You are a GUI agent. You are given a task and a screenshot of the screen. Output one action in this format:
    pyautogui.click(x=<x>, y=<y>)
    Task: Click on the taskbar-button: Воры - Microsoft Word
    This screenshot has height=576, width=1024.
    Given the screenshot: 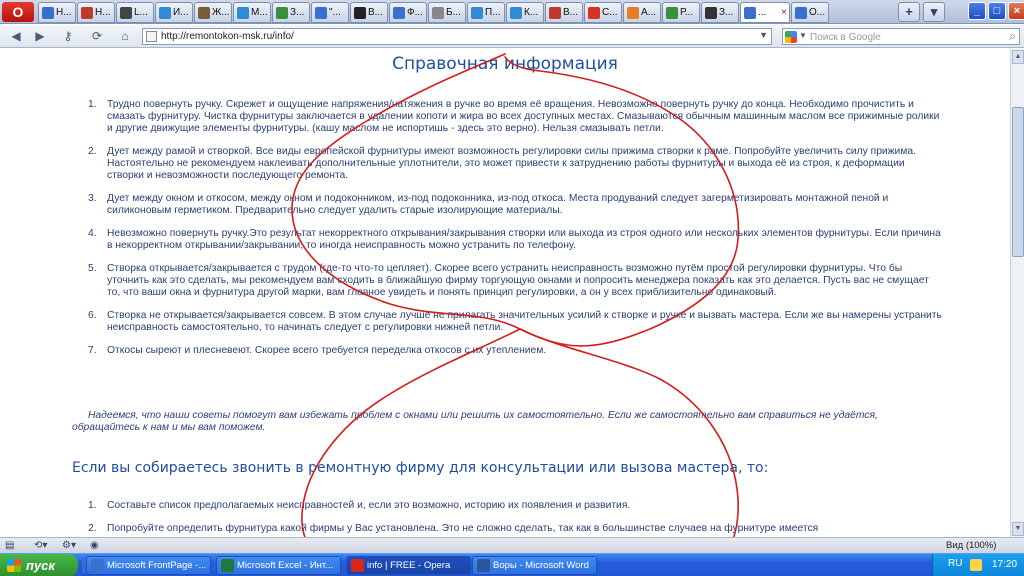 What is the action you would take?
    pyautogui.click(x=534, y=565)
    